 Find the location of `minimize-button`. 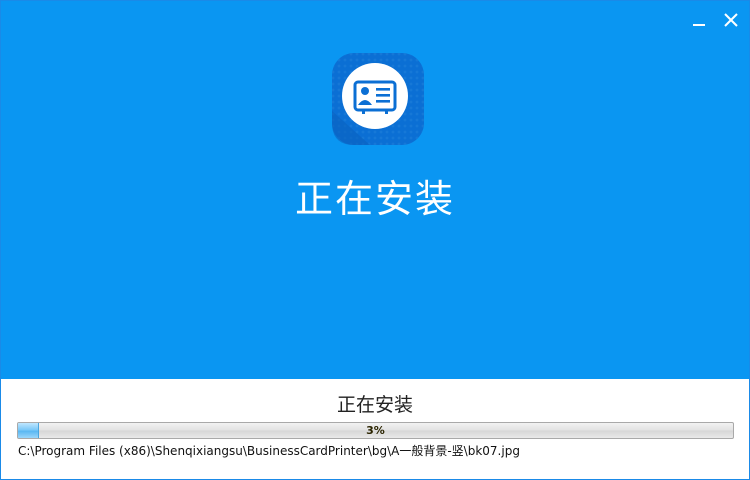

minimize-button is located at coordinates (699, 20).